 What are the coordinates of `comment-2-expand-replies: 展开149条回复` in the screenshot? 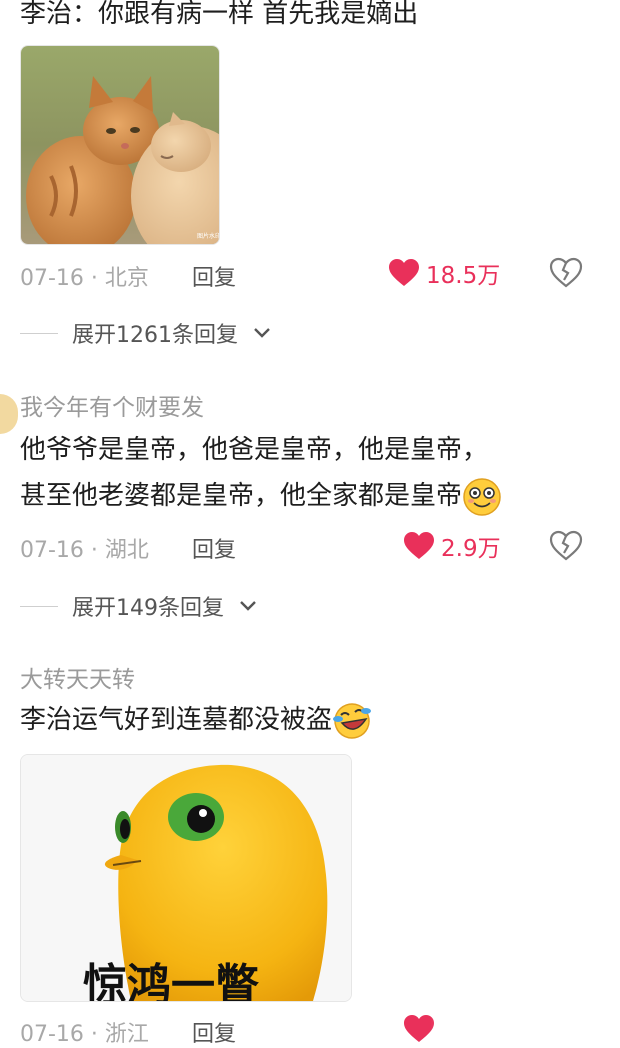 It's located at (139, 606).